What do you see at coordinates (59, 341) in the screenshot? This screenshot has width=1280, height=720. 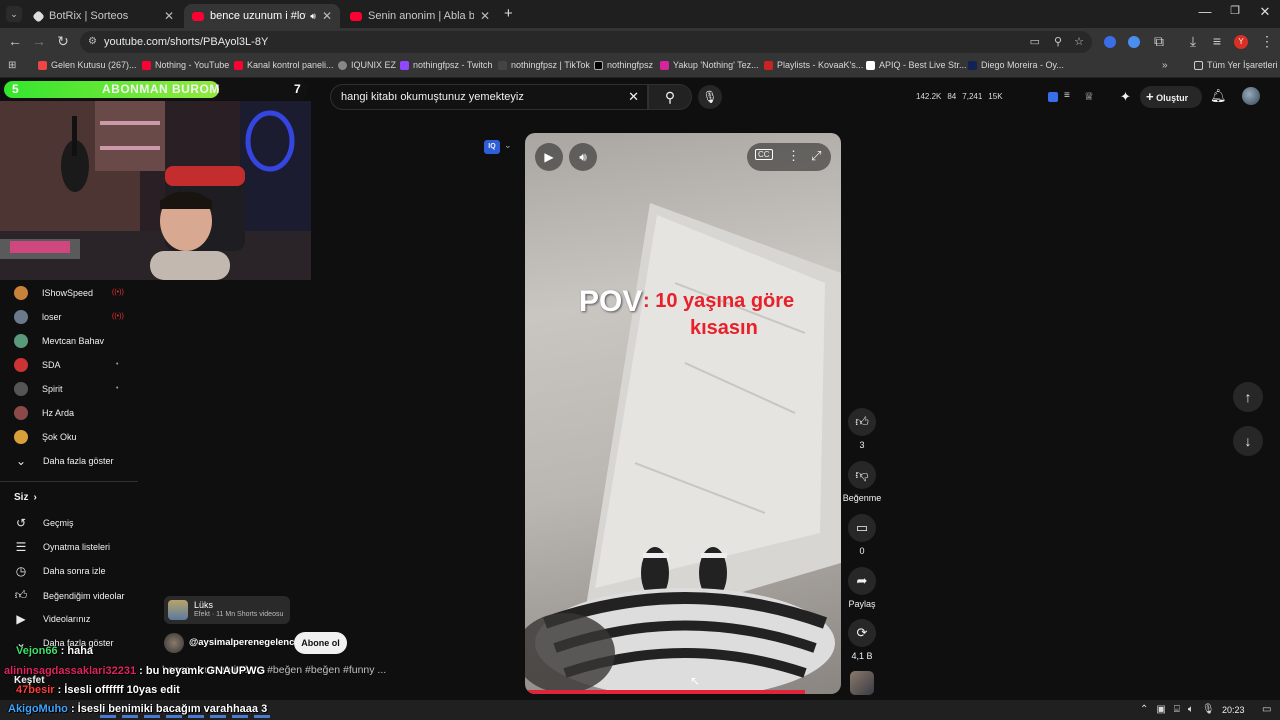 I see `subscription-mevtcan-bahav: Mevtcan Bahav` at bounding box center [59, 341].